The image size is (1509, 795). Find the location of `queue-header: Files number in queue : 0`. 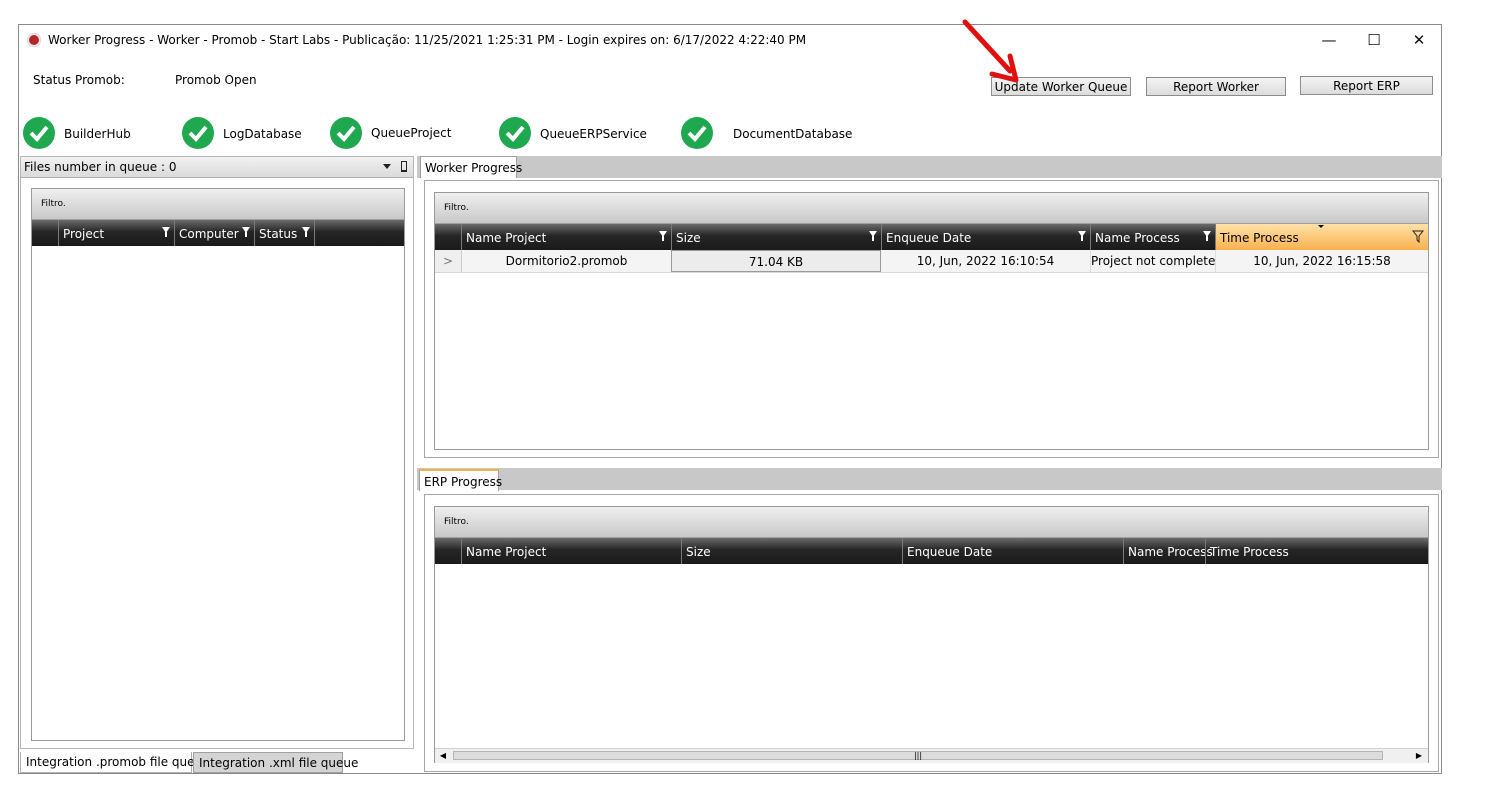

queue-header: Files number in queue : 0 is located at coordinates (217, 167).